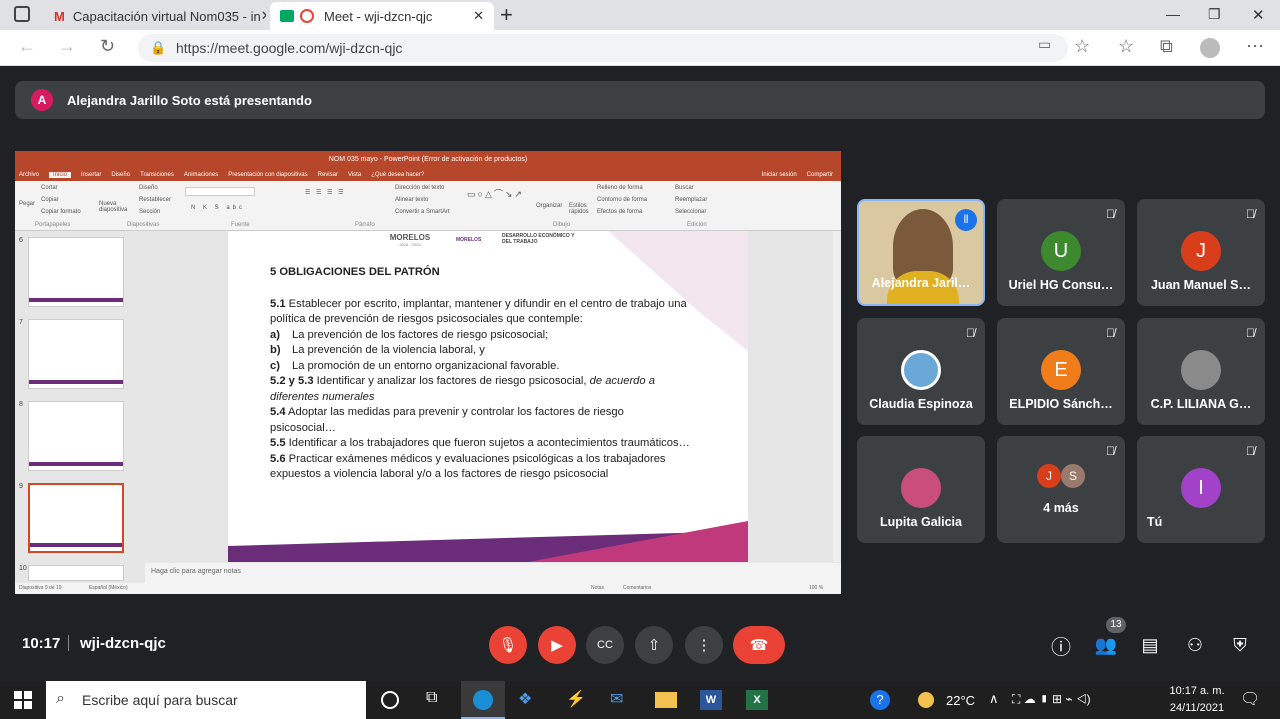  What do you see at coordinates (576, 699) in the screenshot?
I see `app-icon: ⚡` at bounding box center [576, 699].